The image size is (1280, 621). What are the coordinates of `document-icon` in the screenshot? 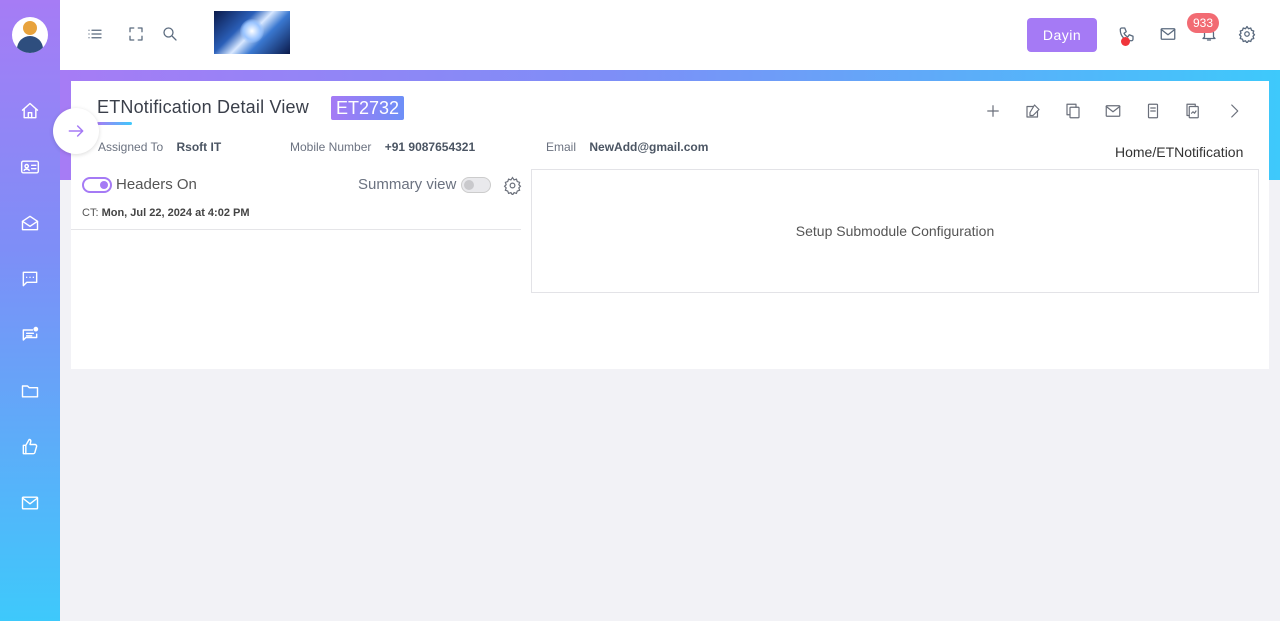 It's located at (1153, 111).